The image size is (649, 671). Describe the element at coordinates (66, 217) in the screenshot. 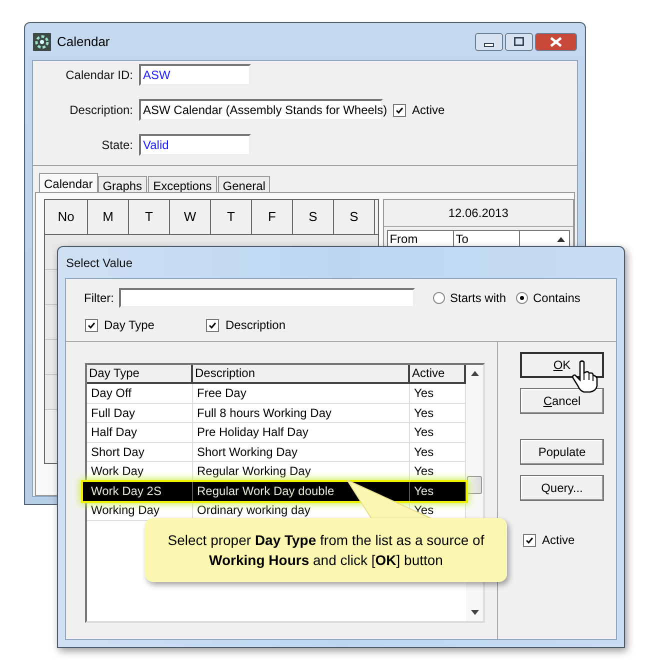

I see `column-header: No` at that location.